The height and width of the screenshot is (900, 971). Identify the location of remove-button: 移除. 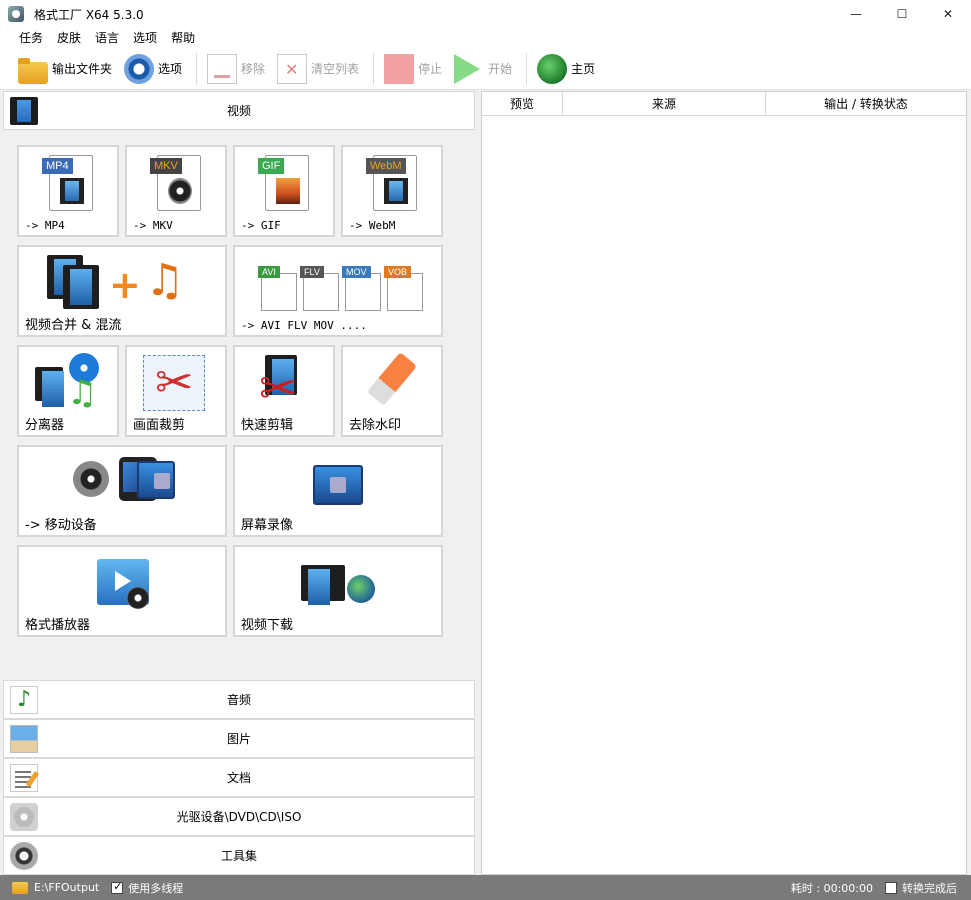
(236, 69).